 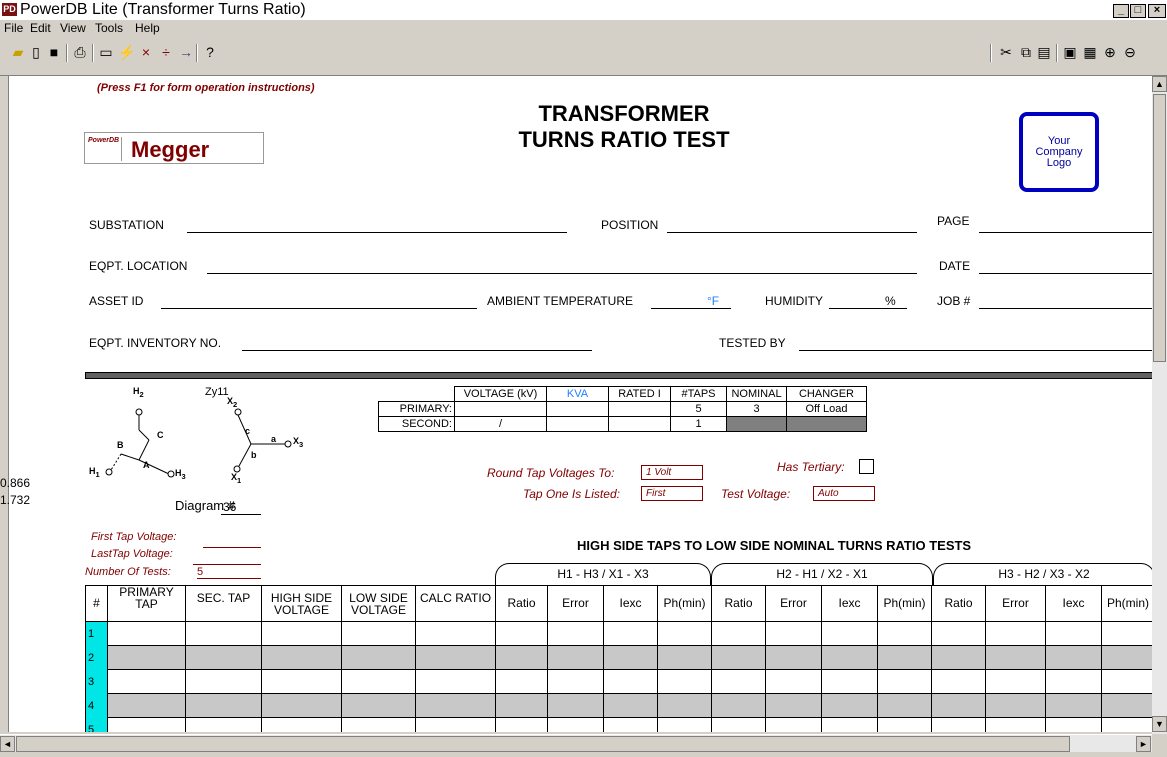 What do you see at coordinates (319, 308) in the screenshot?
I see `asset-id-field` at bounding box center [319, 308].